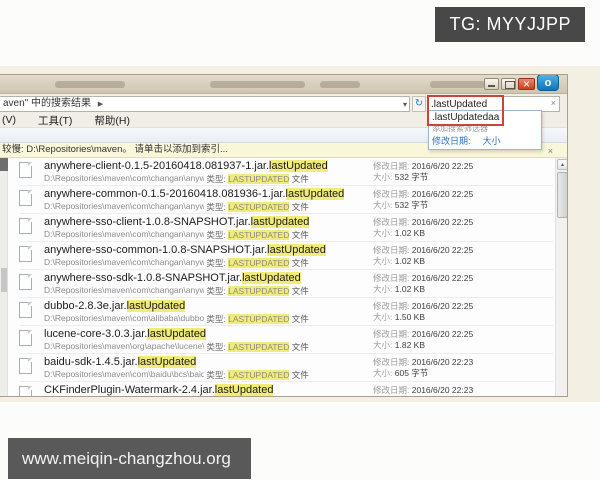  What do you see at coordinates (4, 280) in the screenshot?
I see `left-scrollbar-thumb` at bounding box center [4, 280].